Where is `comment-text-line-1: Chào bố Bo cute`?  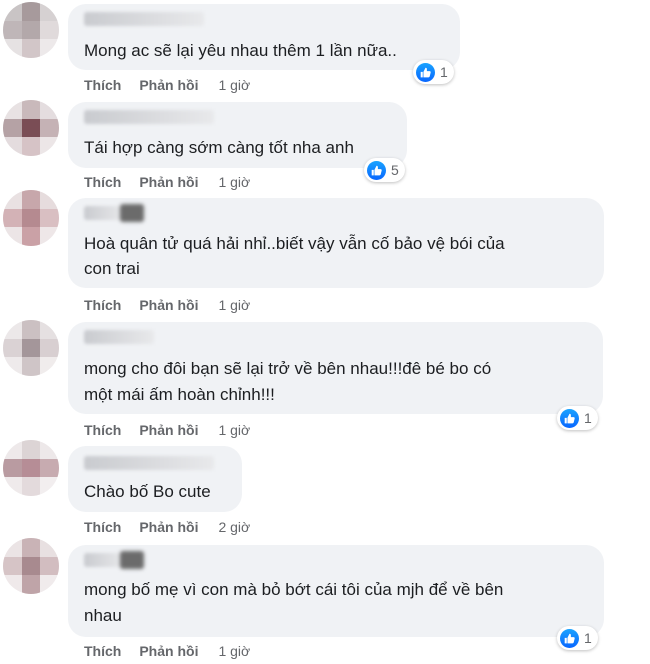 comment-text-line-1: Chào bố Bo cute is located at coordinates (147, 491).